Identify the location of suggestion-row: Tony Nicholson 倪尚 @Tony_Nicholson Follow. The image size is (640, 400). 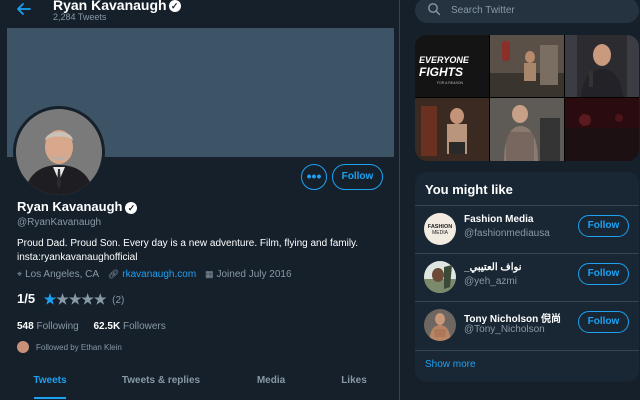
(527, 324).